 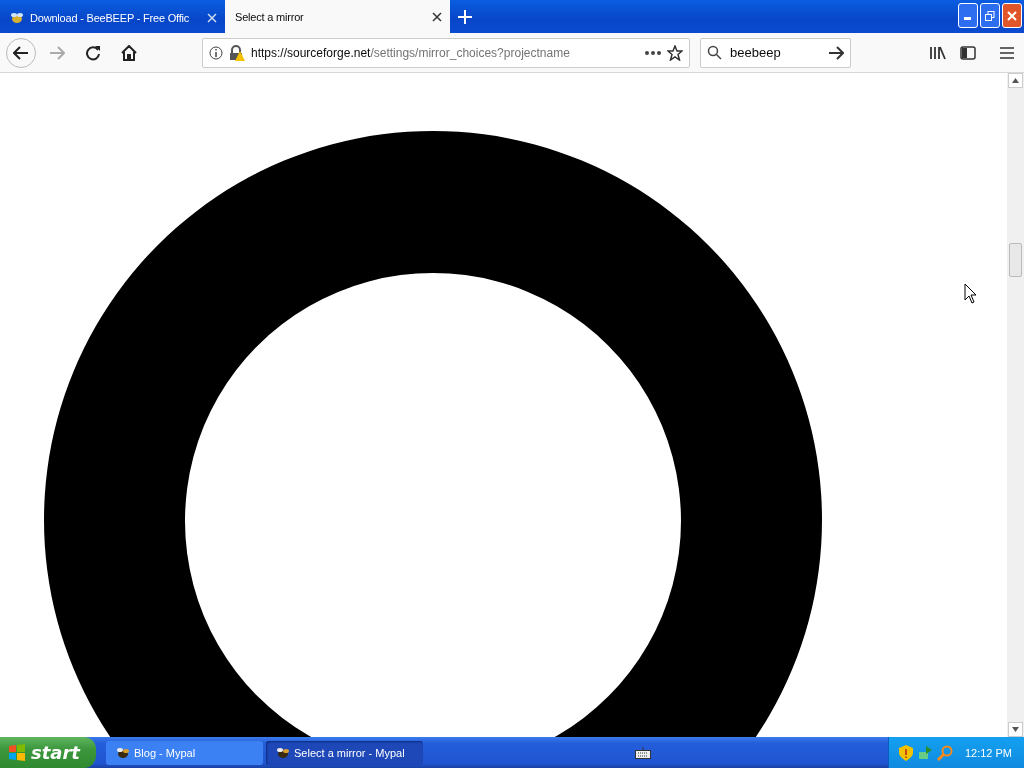 I want to click on address-field: https://sourceforge.net/settings/mirror_choices?projectname, so click(x=446, y=52).